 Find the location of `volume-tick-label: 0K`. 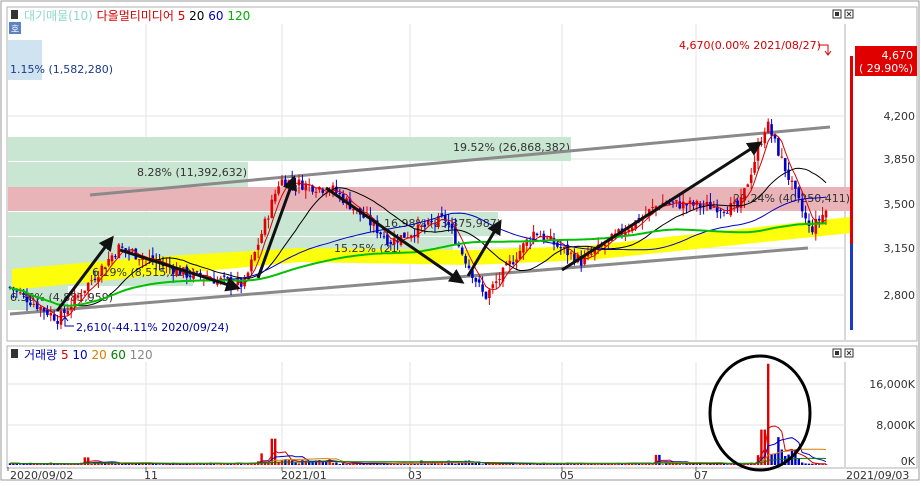

volume-tick-label: 0K is located at coordinates (908, 461).